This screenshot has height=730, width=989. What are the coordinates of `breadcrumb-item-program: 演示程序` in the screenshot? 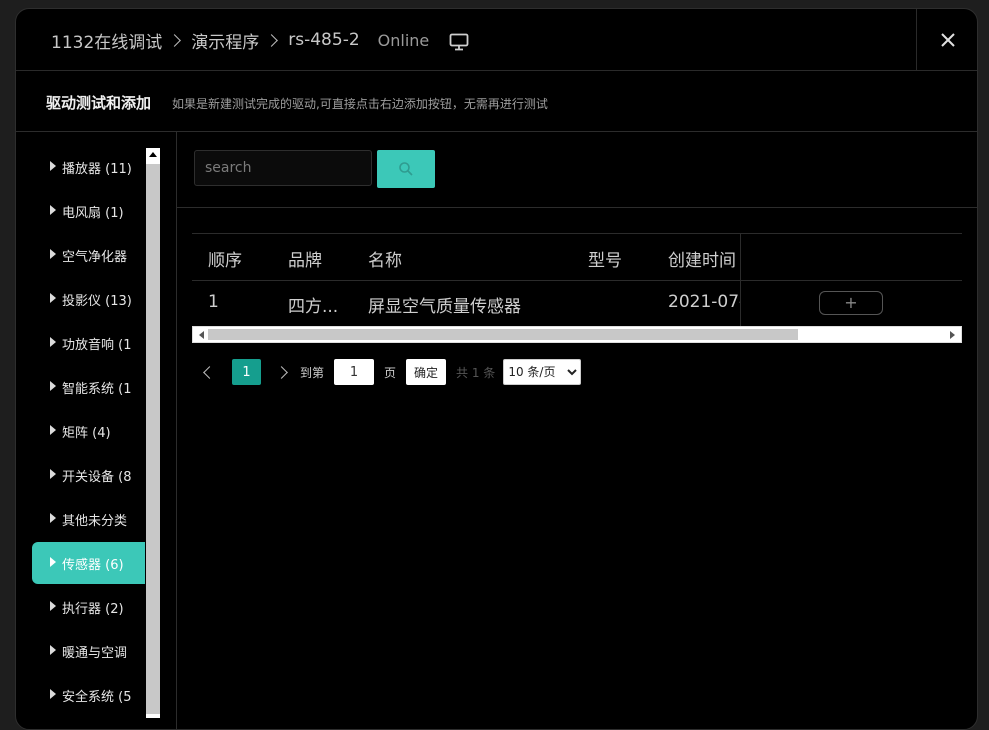 It's located at (225, 40).